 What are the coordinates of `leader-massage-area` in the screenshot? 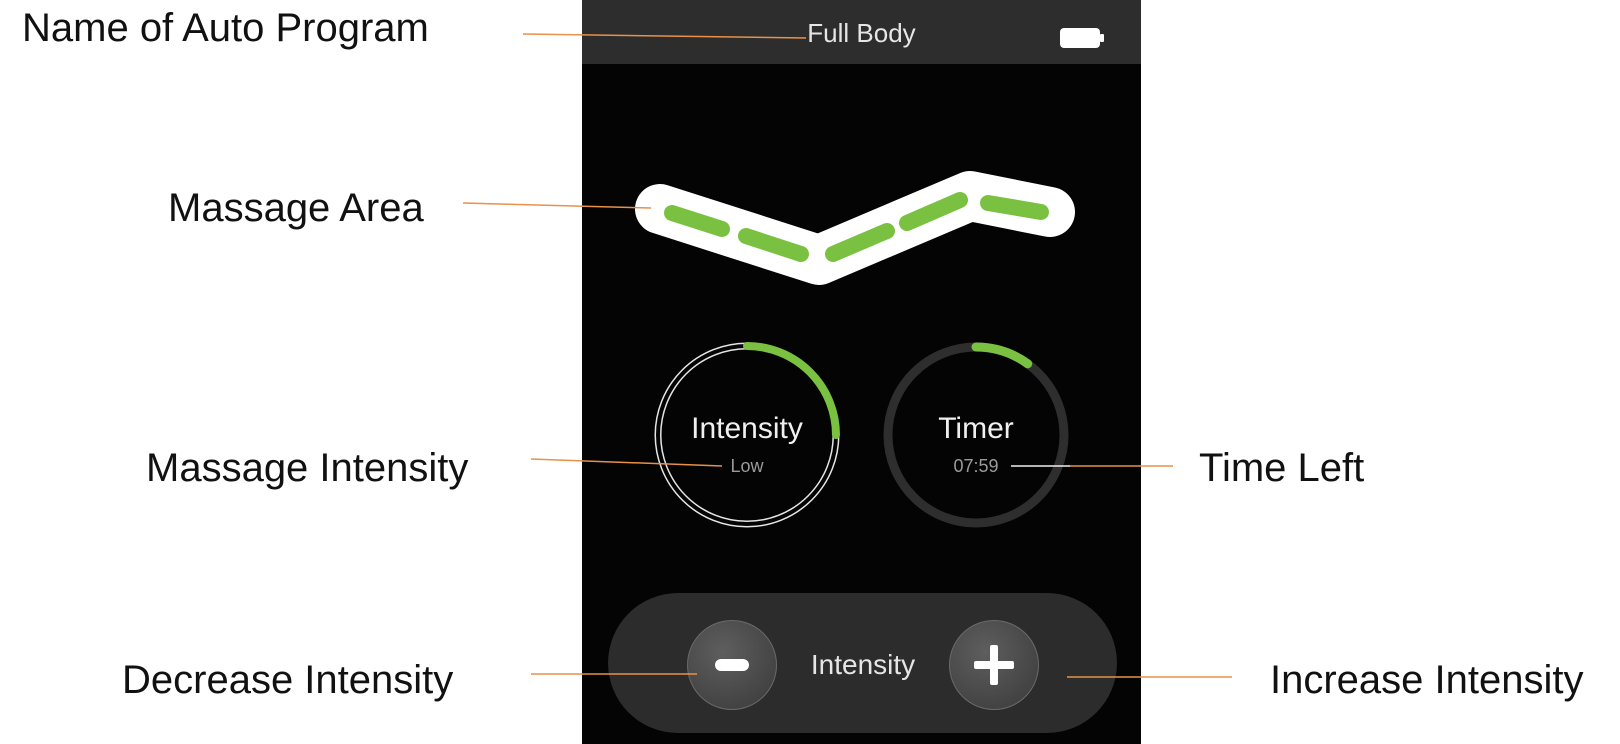 It's located at (557, 205).